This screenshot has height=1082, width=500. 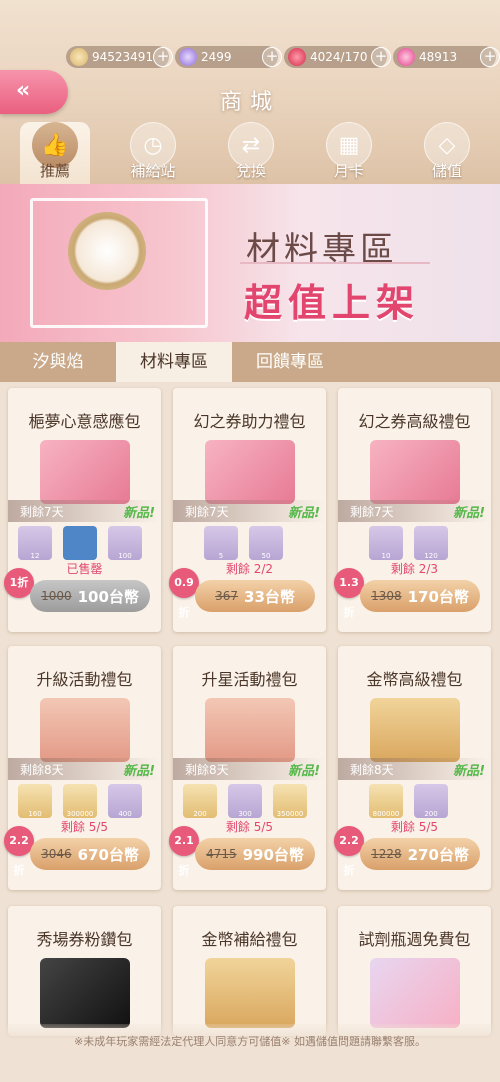 I want to click on resource-heart-value: 4024/170, so click(x=339, y=57).